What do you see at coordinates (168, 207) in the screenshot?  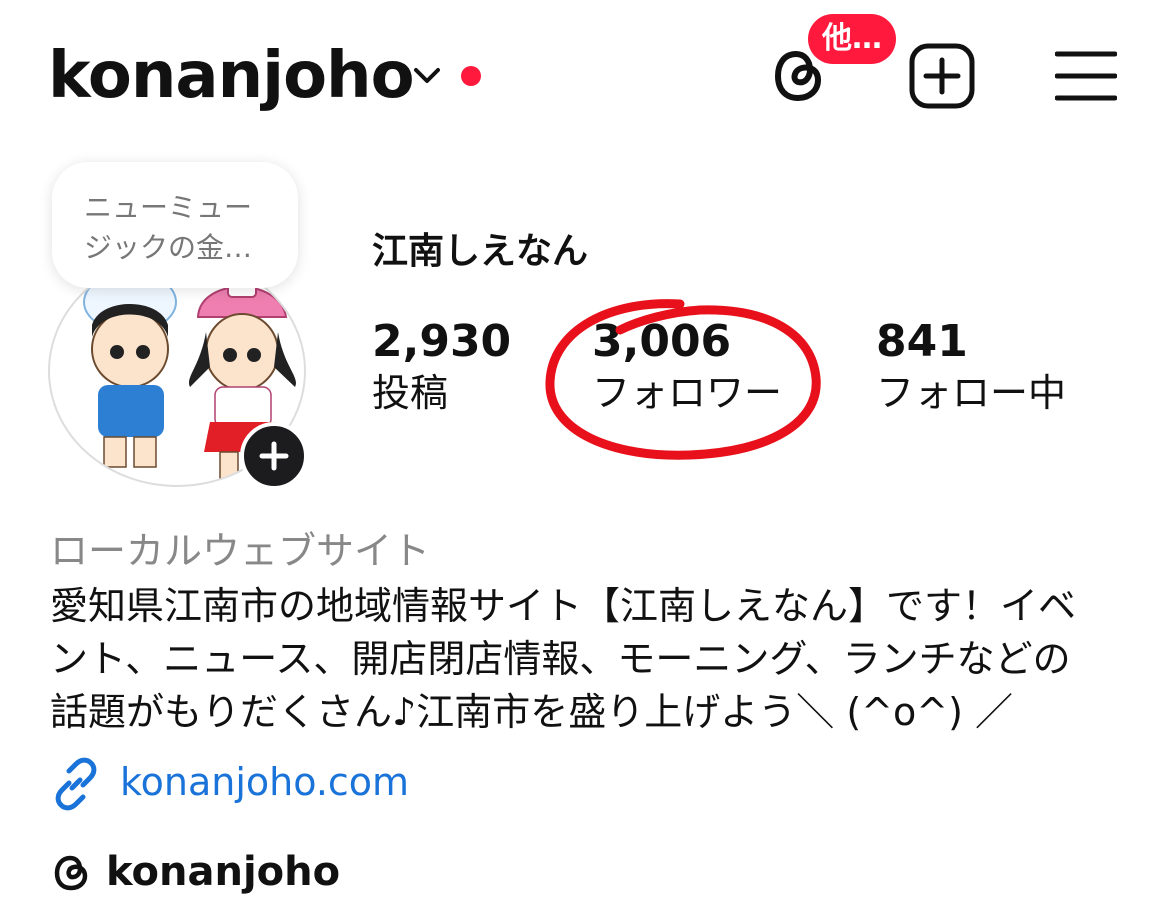 I see `note-line-1: ニューミュー` at bounding box center [168, 207].